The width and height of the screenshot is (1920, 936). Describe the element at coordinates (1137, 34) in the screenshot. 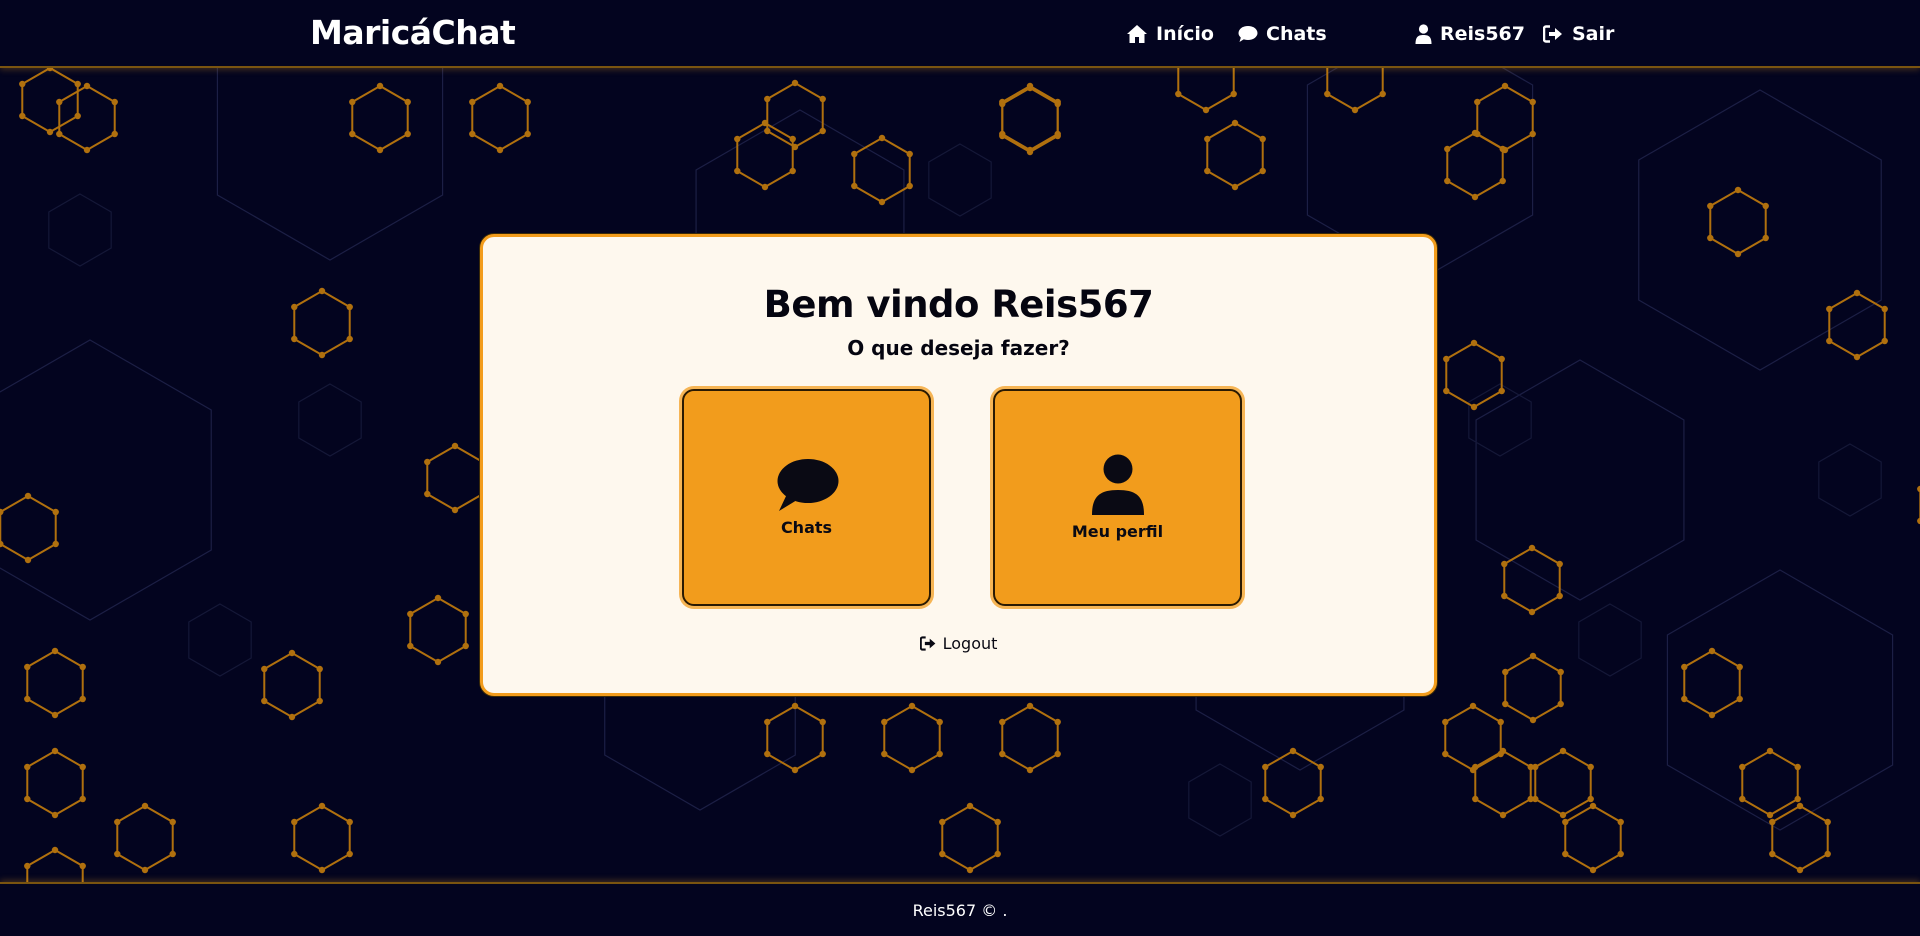

I see `home-icon` at that location.